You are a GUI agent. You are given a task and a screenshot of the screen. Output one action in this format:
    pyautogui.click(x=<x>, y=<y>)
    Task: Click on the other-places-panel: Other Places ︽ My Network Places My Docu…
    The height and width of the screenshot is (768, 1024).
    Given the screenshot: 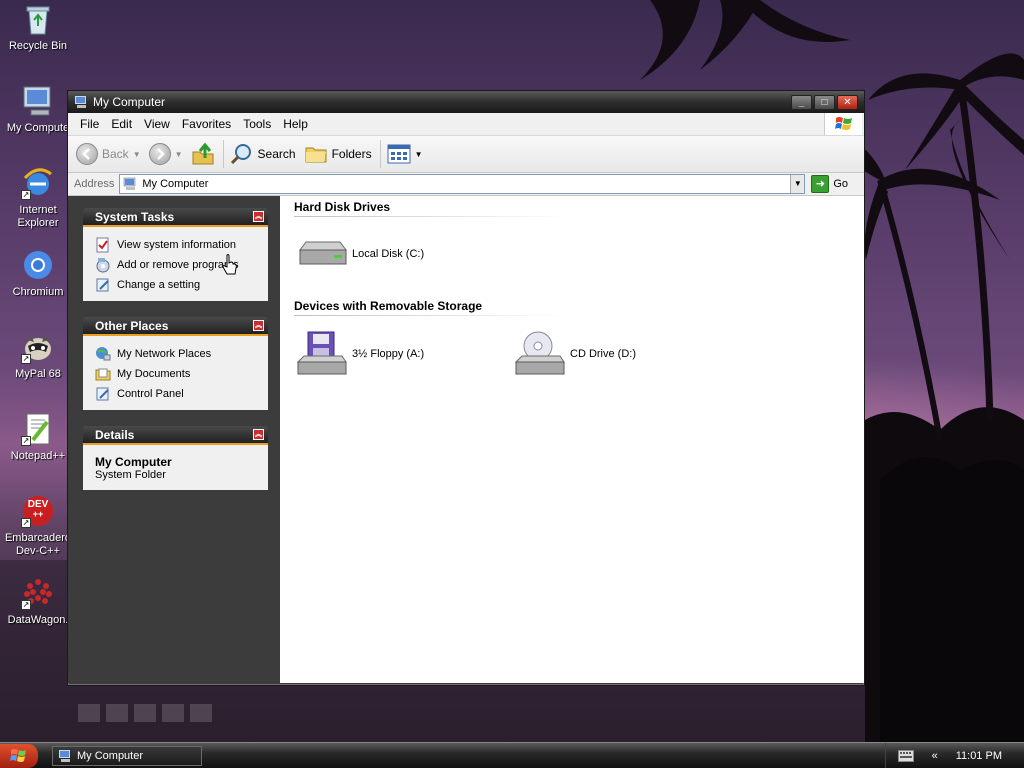 What is the action you would take?
    pyautogui.click(x=175, y=363)
    